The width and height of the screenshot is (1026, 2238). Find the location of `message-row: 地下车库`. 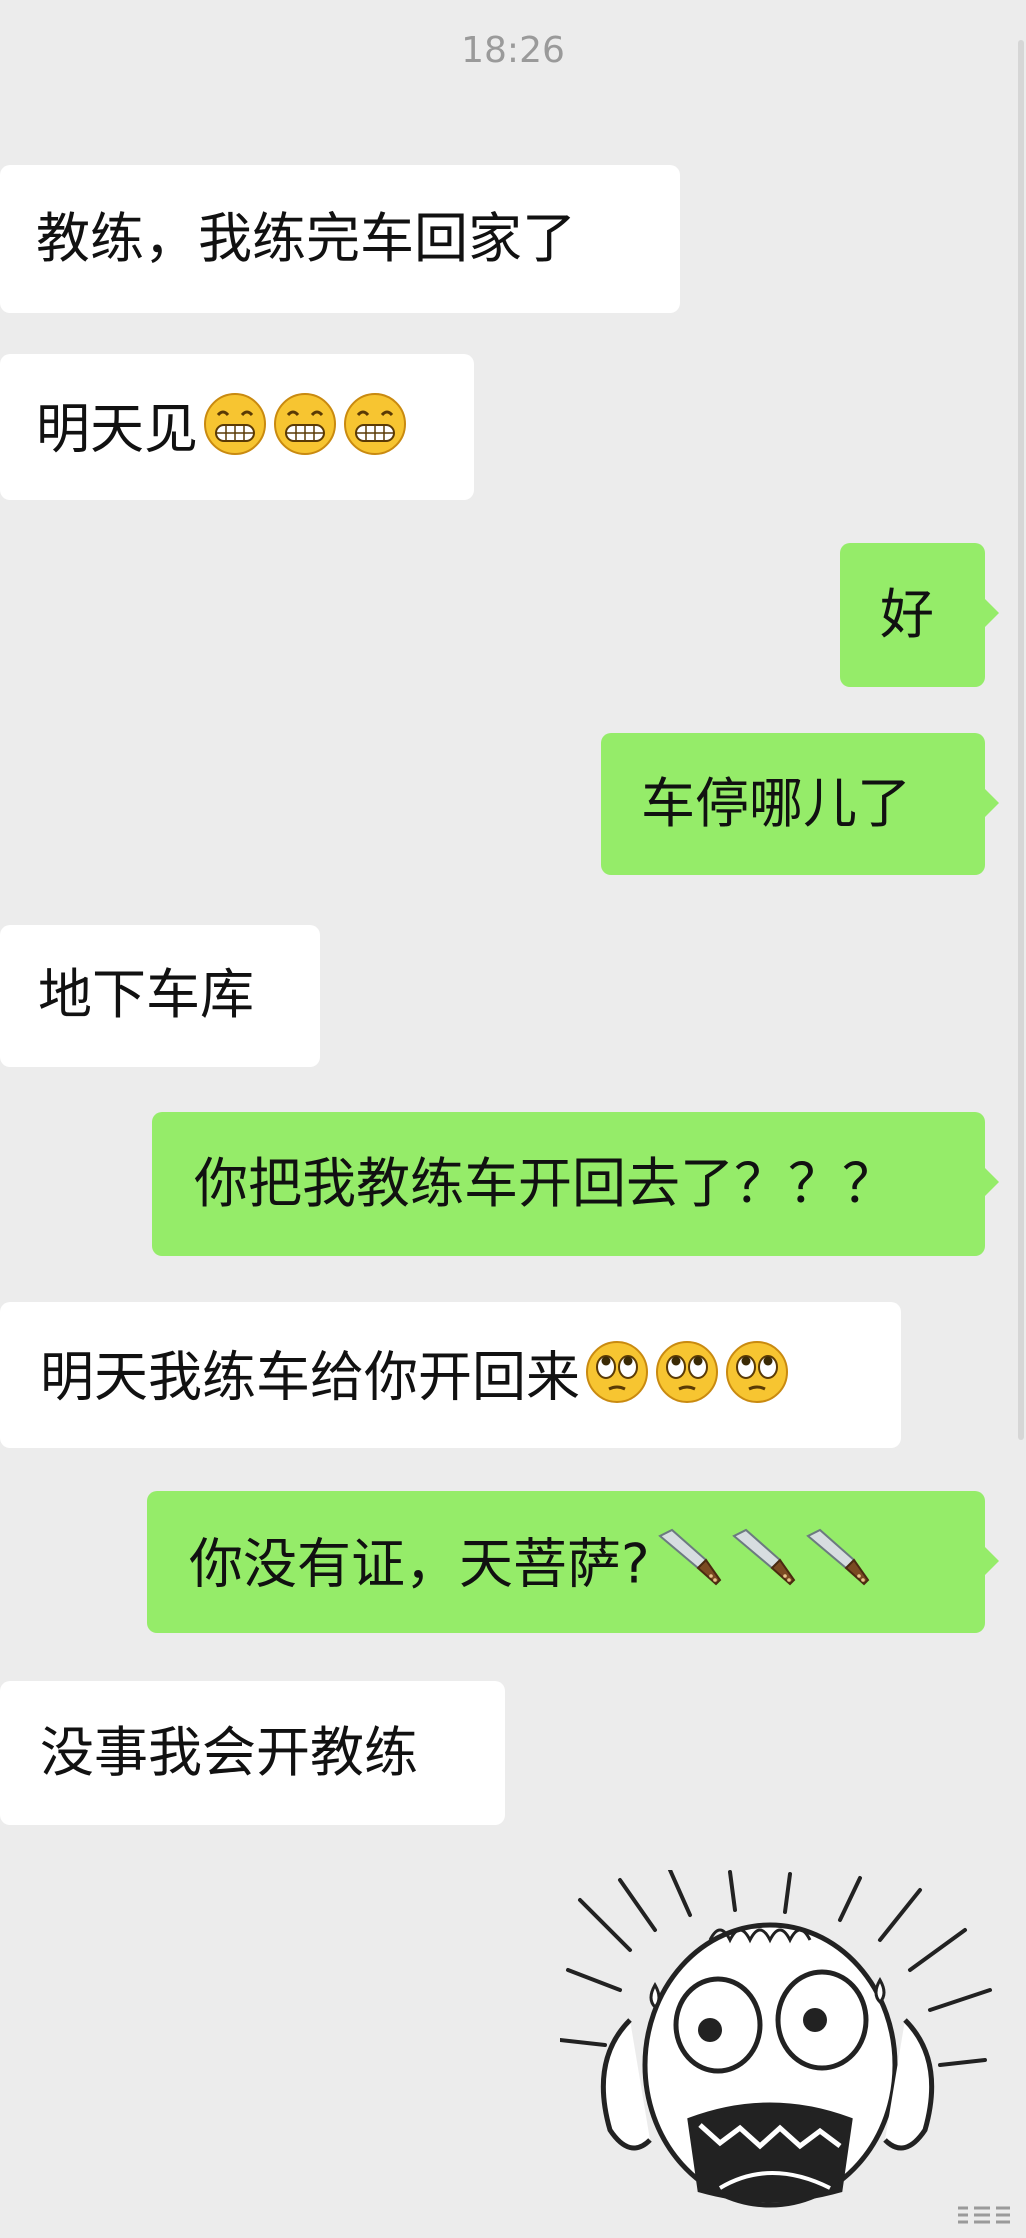

message-row: 地下车库 is located at coordinates (160, 996).